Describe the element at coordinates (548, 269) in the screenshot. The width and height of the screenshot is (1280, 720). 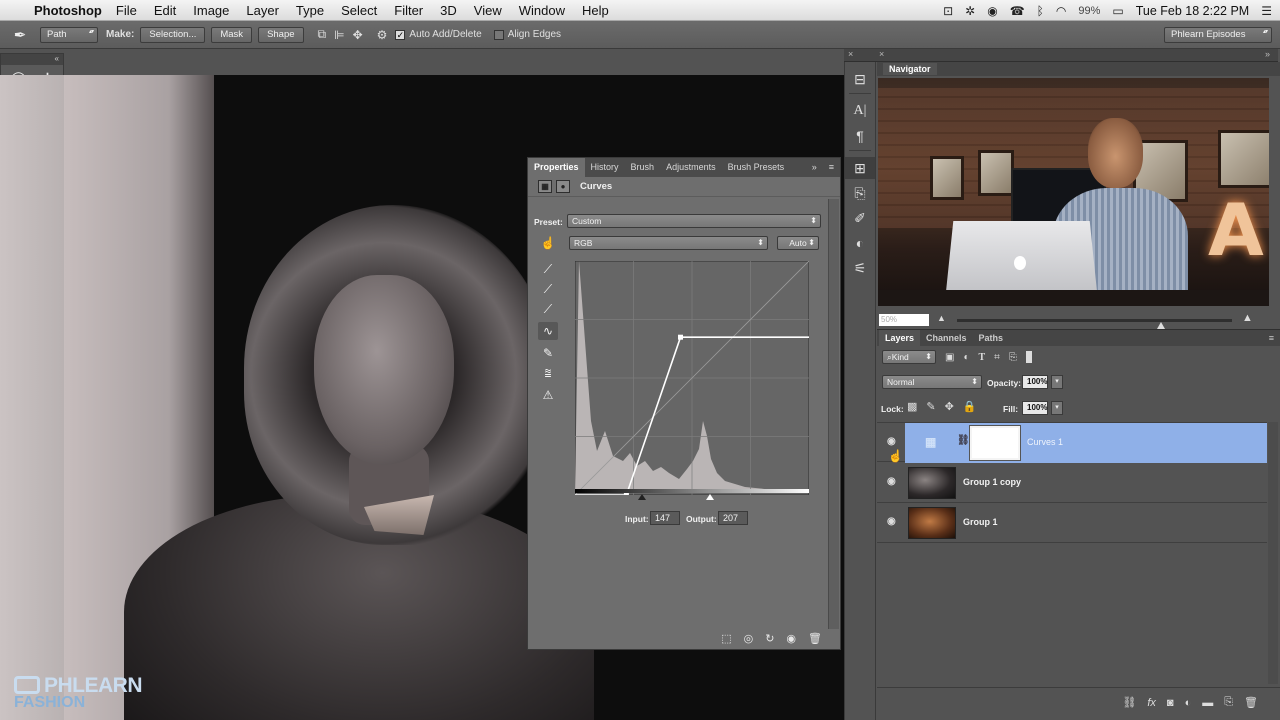
I see `black-point-eyedropper-icon: ⟋` at that location.